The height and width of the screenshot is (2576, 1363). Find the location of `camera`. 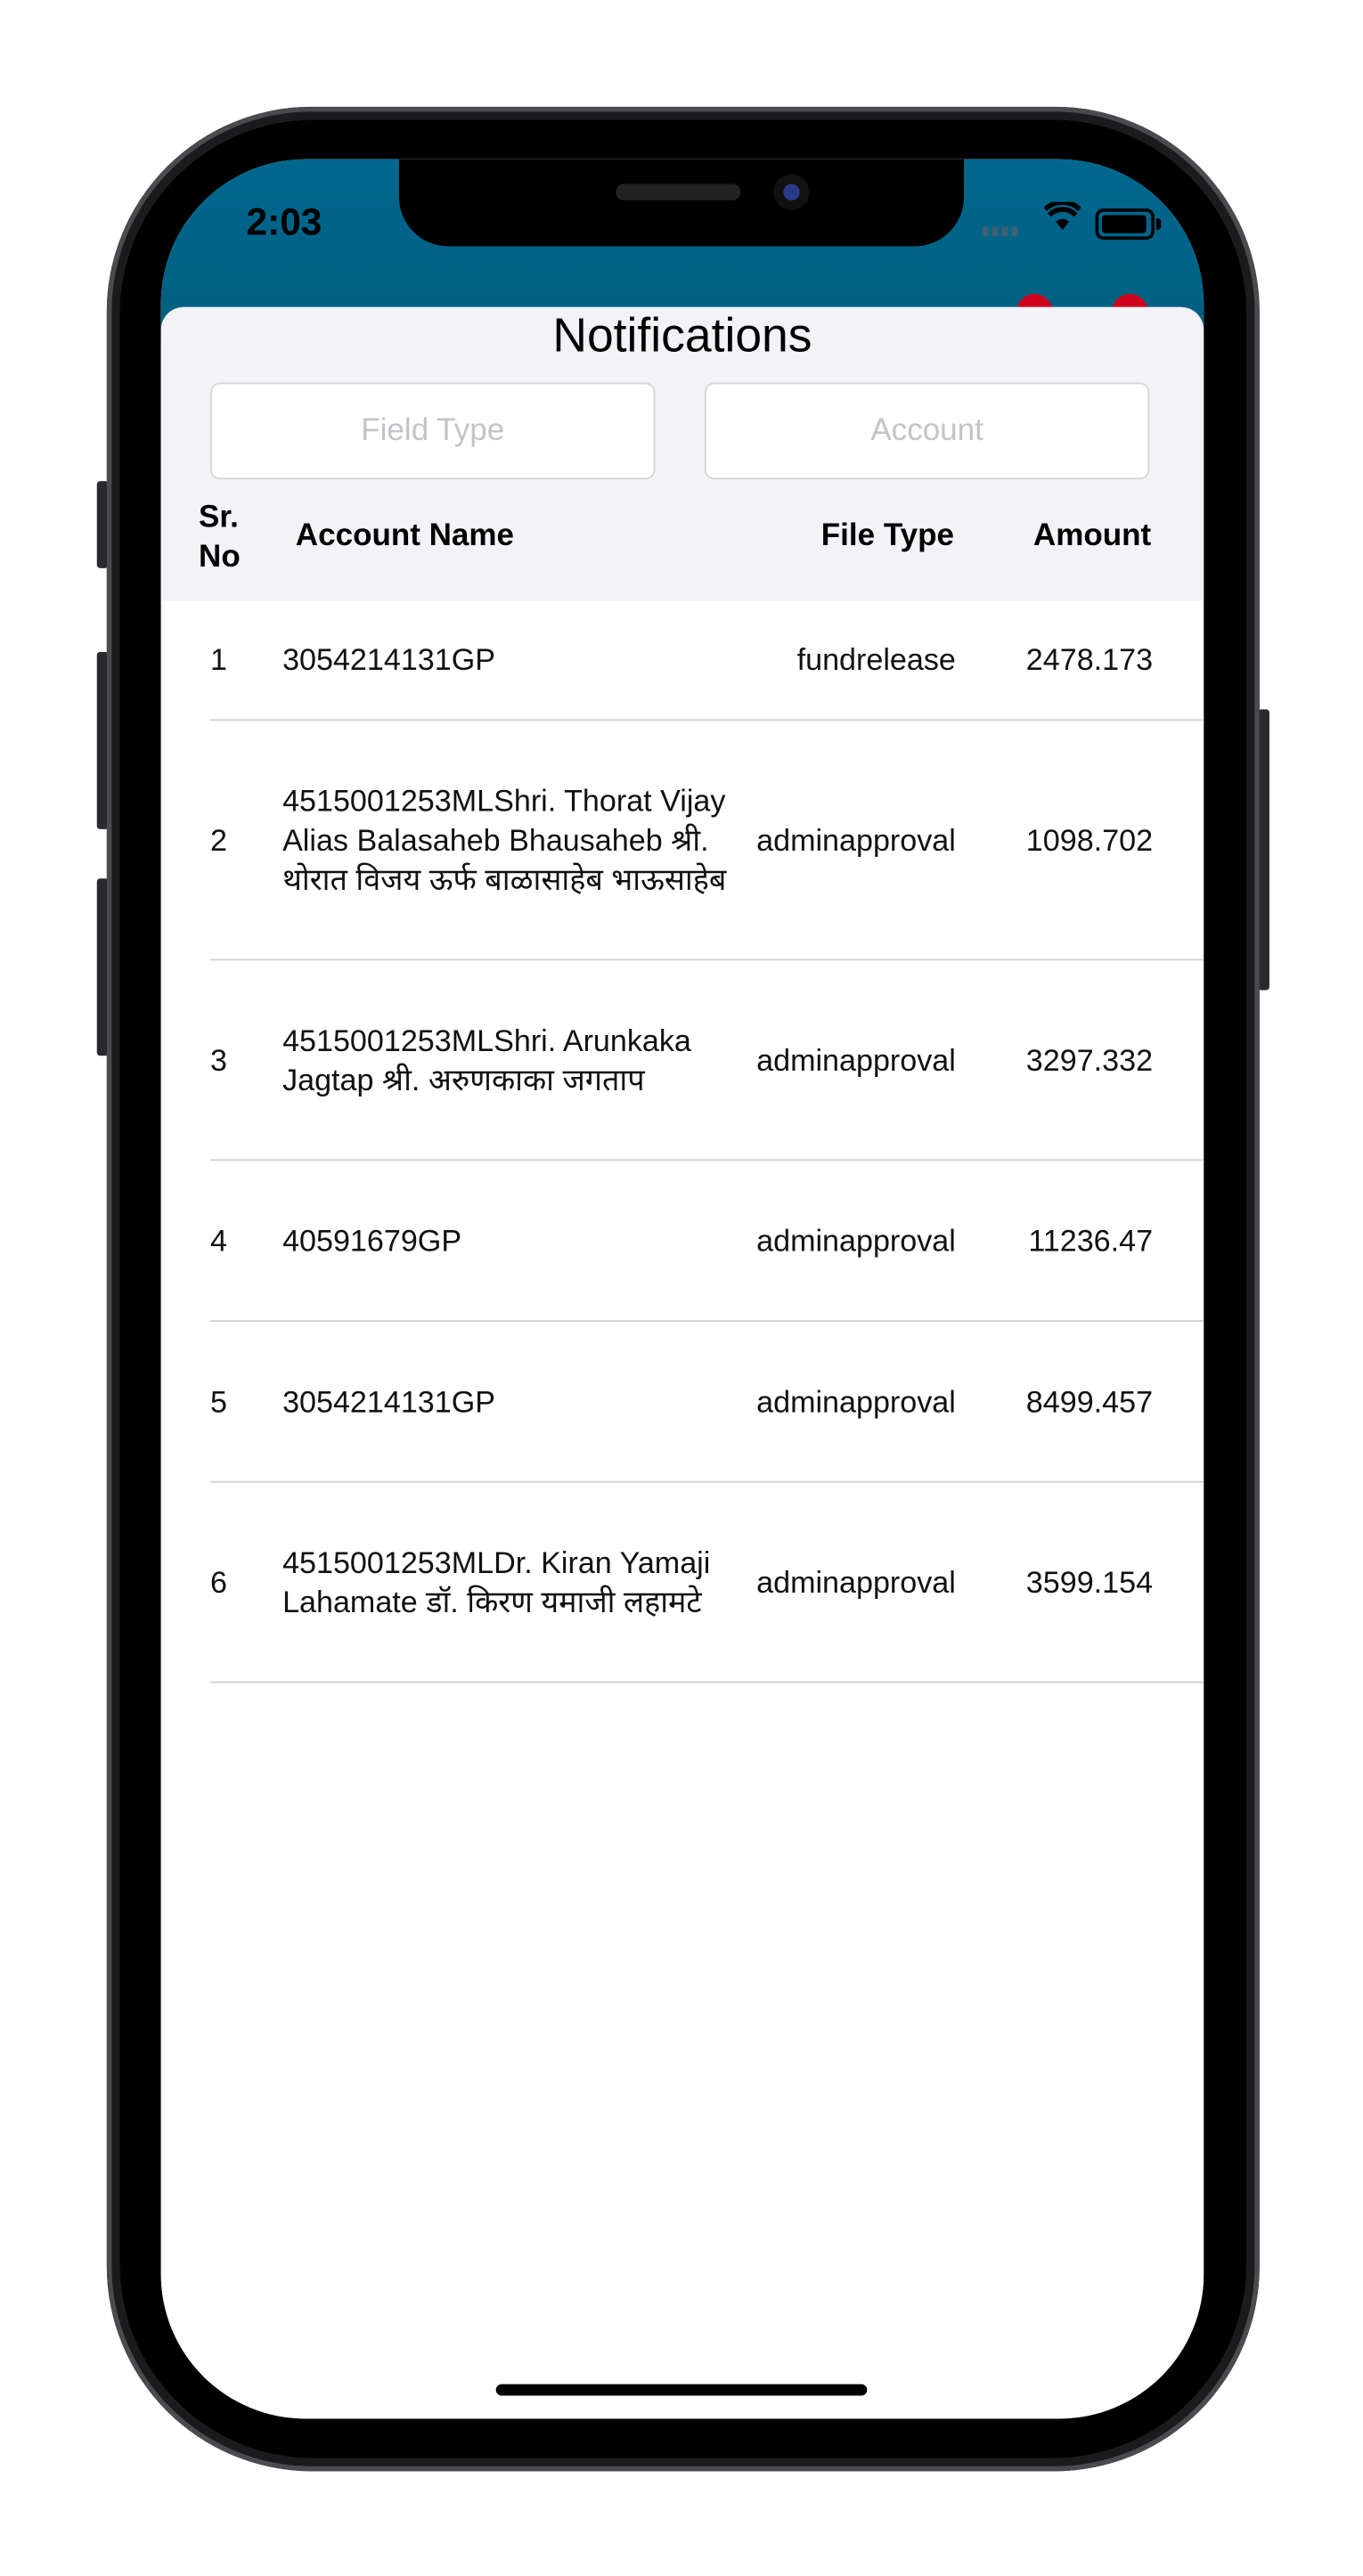

camera is located at coordinates (792, 192).